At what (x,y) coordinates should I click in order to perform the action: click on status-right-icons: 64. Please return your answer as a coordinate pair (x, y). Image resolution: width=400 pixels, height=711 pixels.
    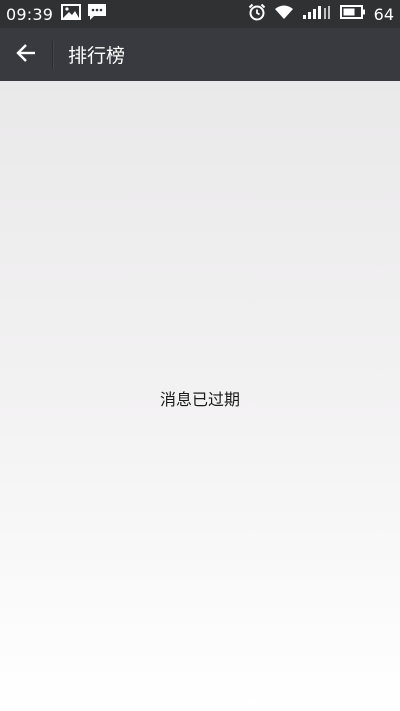
    Looking at the image, I should click on (321, 14).